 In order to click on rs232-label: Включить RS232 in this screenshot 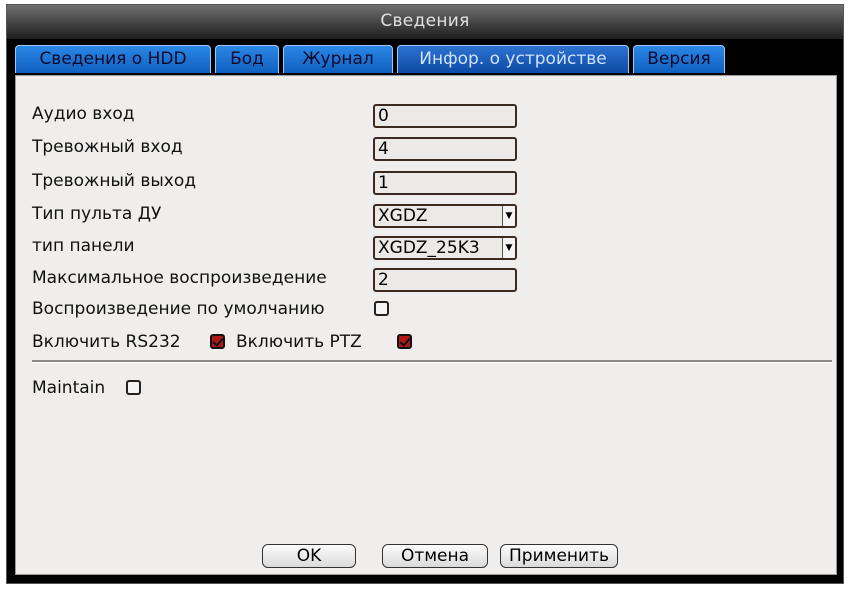, I will do `click(106, 342)`.